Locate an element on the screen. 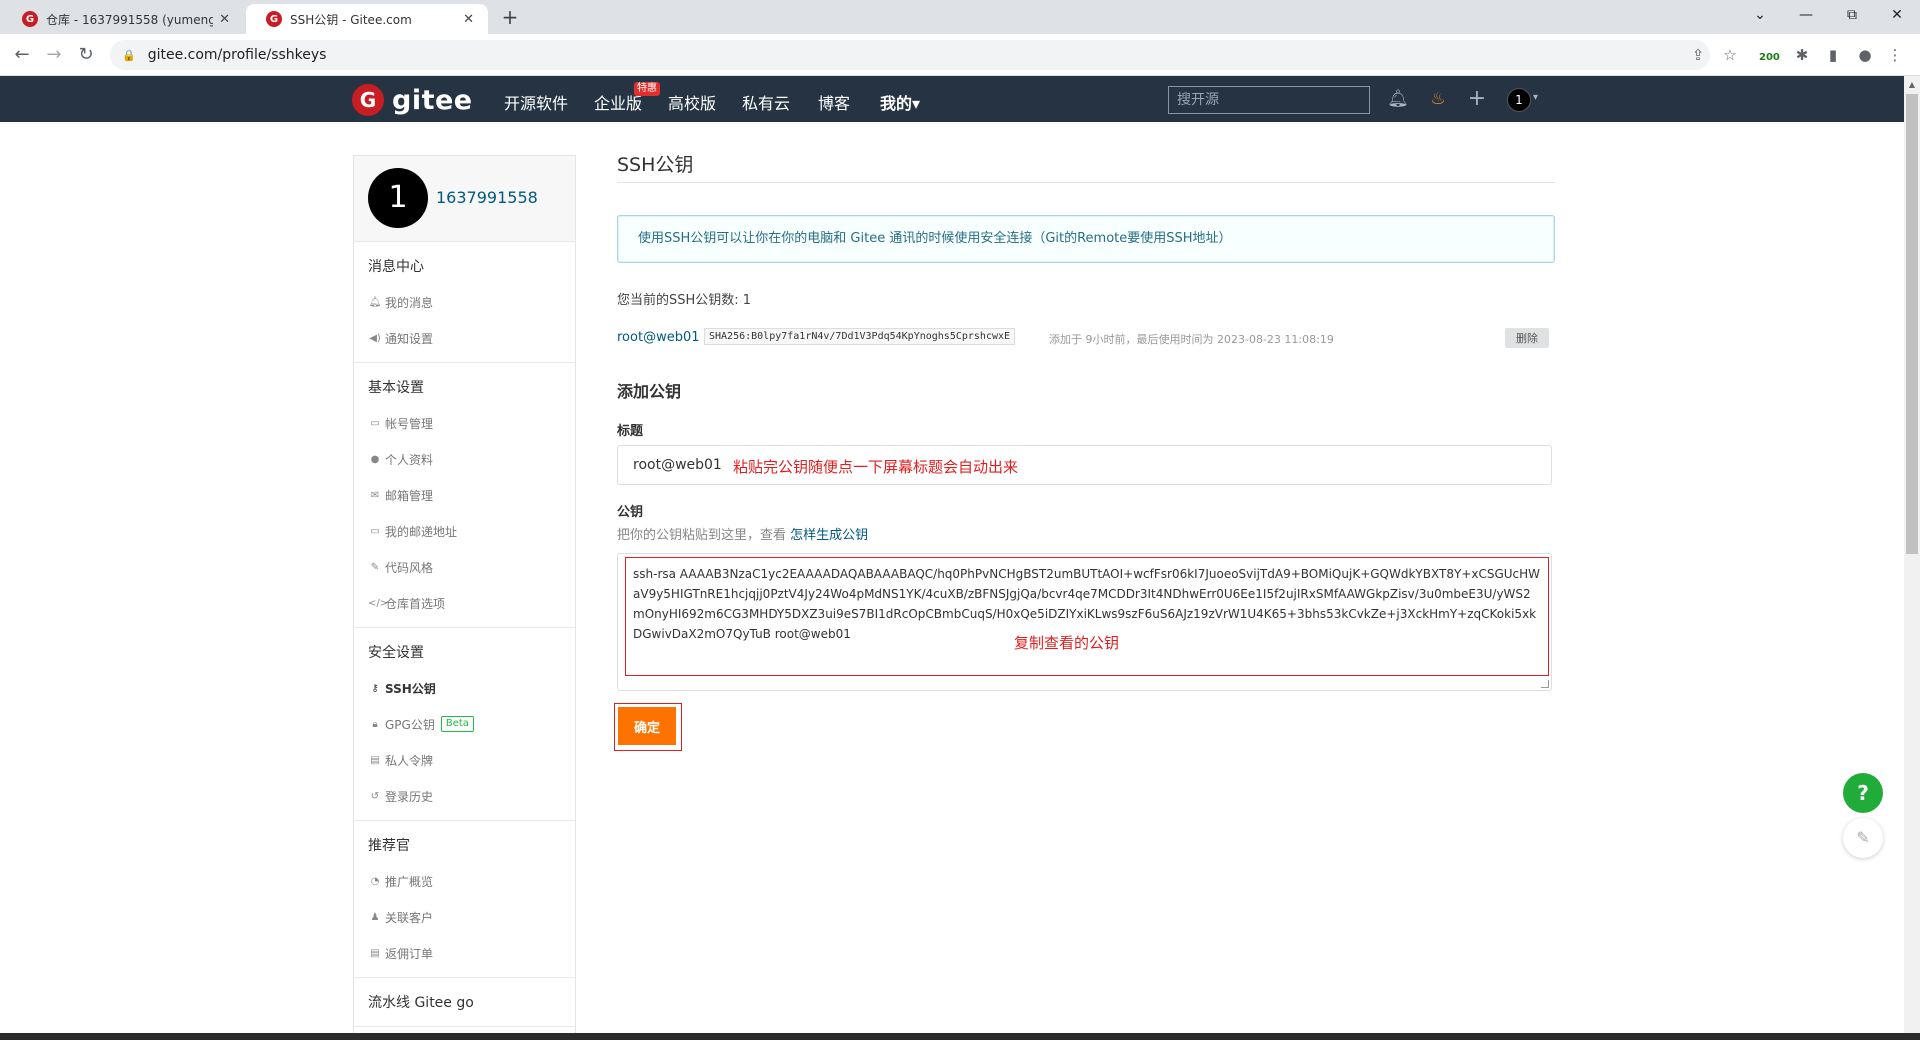 The width and height of the screenshot is (1920, 1040). caret-down-icon: ▾ is located at coordinates (1535, 97).